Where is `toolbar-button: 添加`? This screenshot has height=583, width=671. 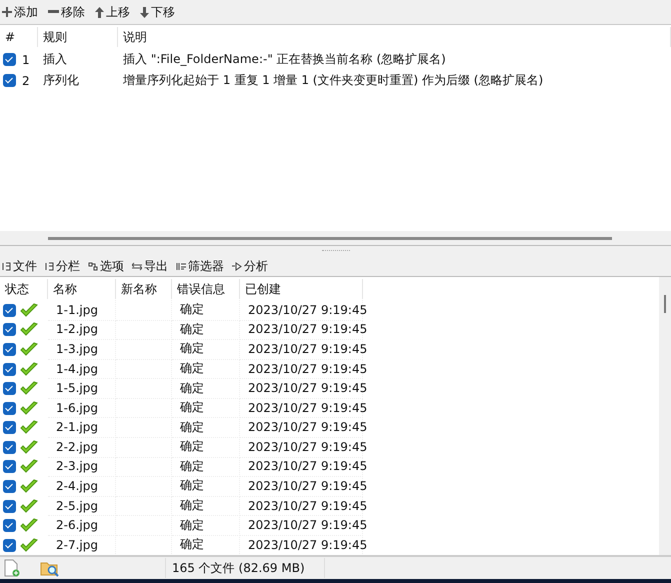 toolbar-button: 添加 is located at coordinates (20, 12).